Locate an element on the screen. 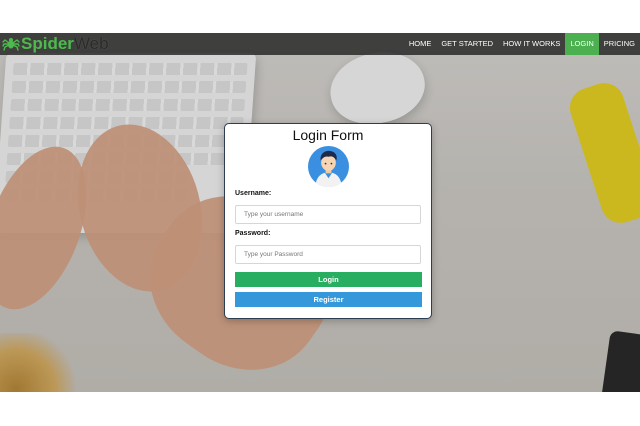 The image size is (640, 426). brand-name-web: Web is located at coordinates (91, 43).